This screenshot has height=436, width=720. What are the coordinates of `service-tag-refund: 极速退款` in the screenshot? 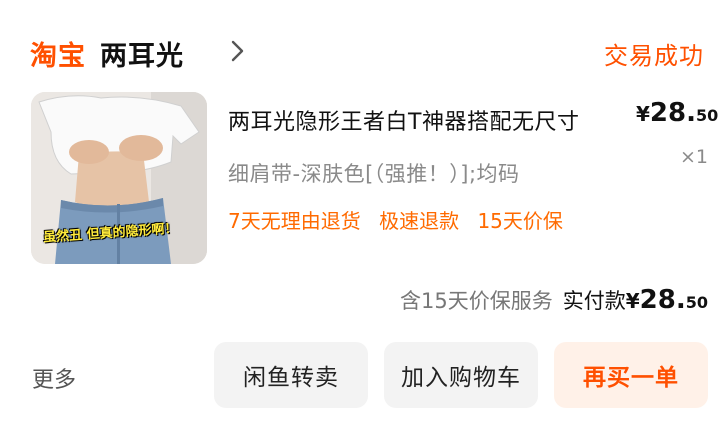 It's located at (419, 221).